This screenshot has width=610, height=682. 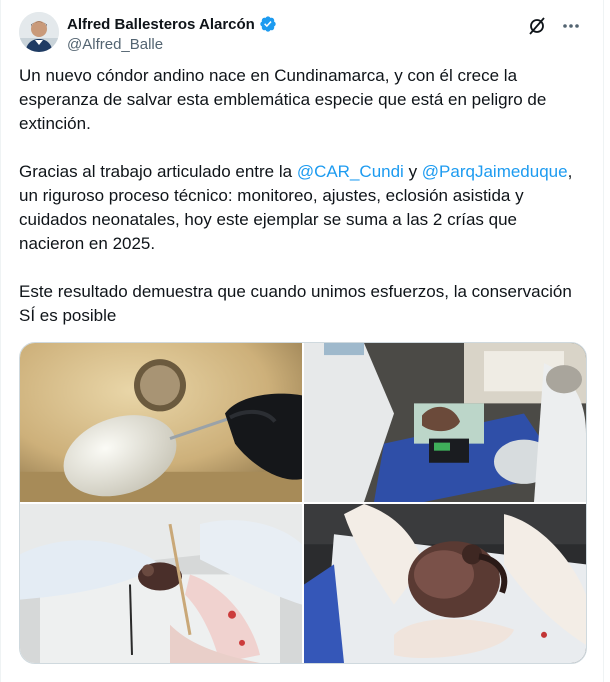 I want to click on photo-chick-hands, so click(x=445, y=583).